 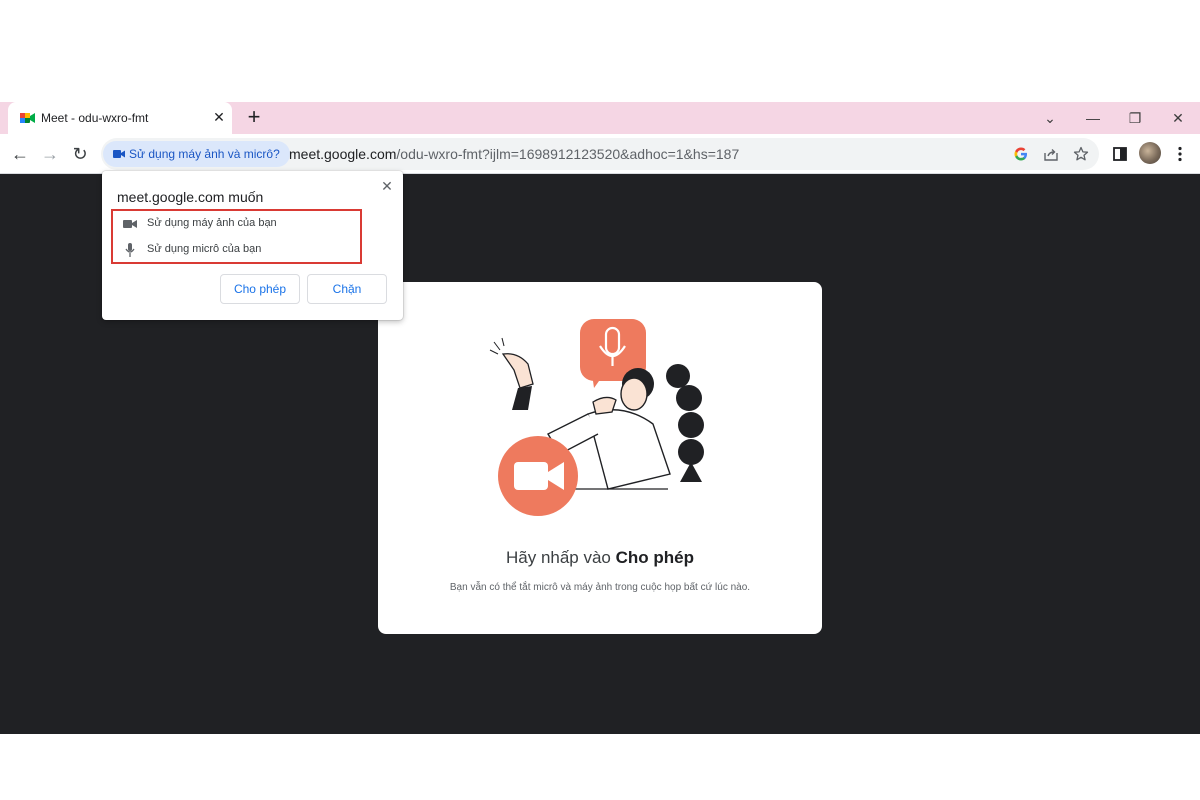 What do you see at coordinates (596, 417) in the screenshot?
I see `permission-illustration` at bounding box center [596, 417].